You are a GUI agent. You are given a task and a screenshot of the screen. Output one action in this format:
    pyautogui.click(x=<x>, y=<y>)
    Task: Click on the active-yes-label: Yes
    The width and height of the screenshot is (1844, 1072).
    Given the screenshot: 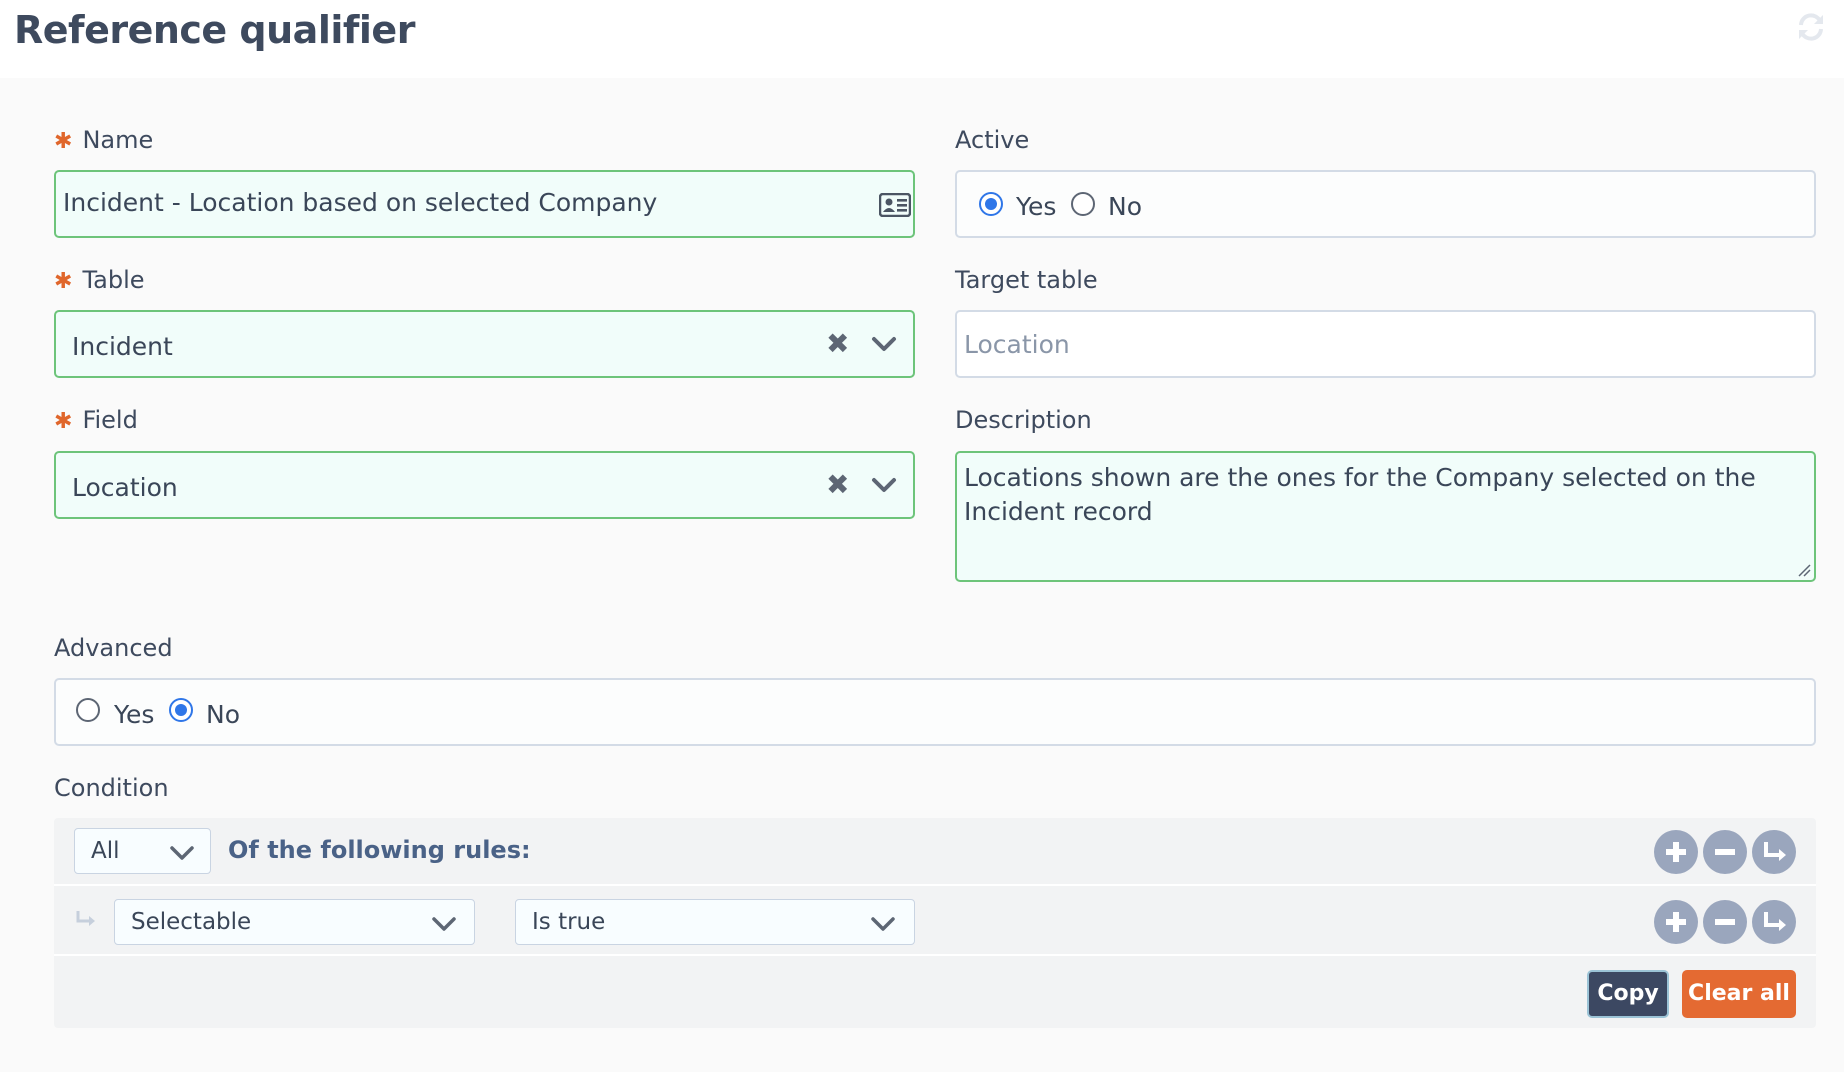 What is the action you would take?
    pyautogui.click(x=1036, y=206)
    